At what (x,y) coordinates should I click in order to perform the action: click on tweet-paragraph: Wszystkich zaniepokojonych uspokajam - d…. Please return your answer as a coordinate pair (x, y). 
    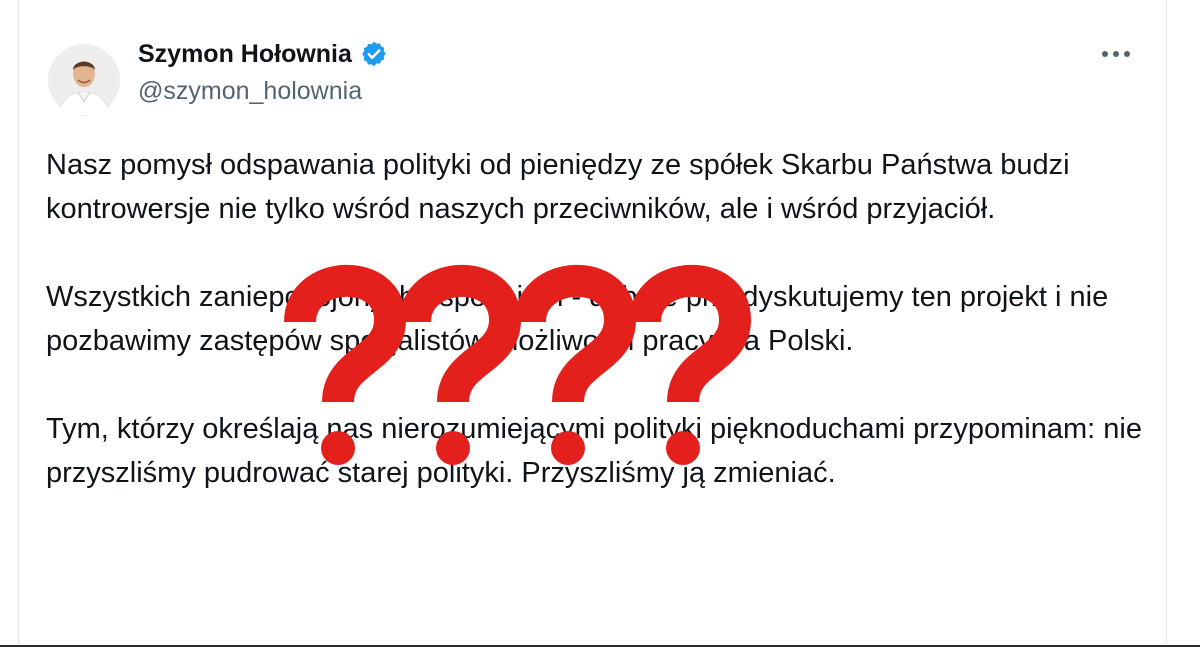
    Looking at the image, I should click on (577, 319).